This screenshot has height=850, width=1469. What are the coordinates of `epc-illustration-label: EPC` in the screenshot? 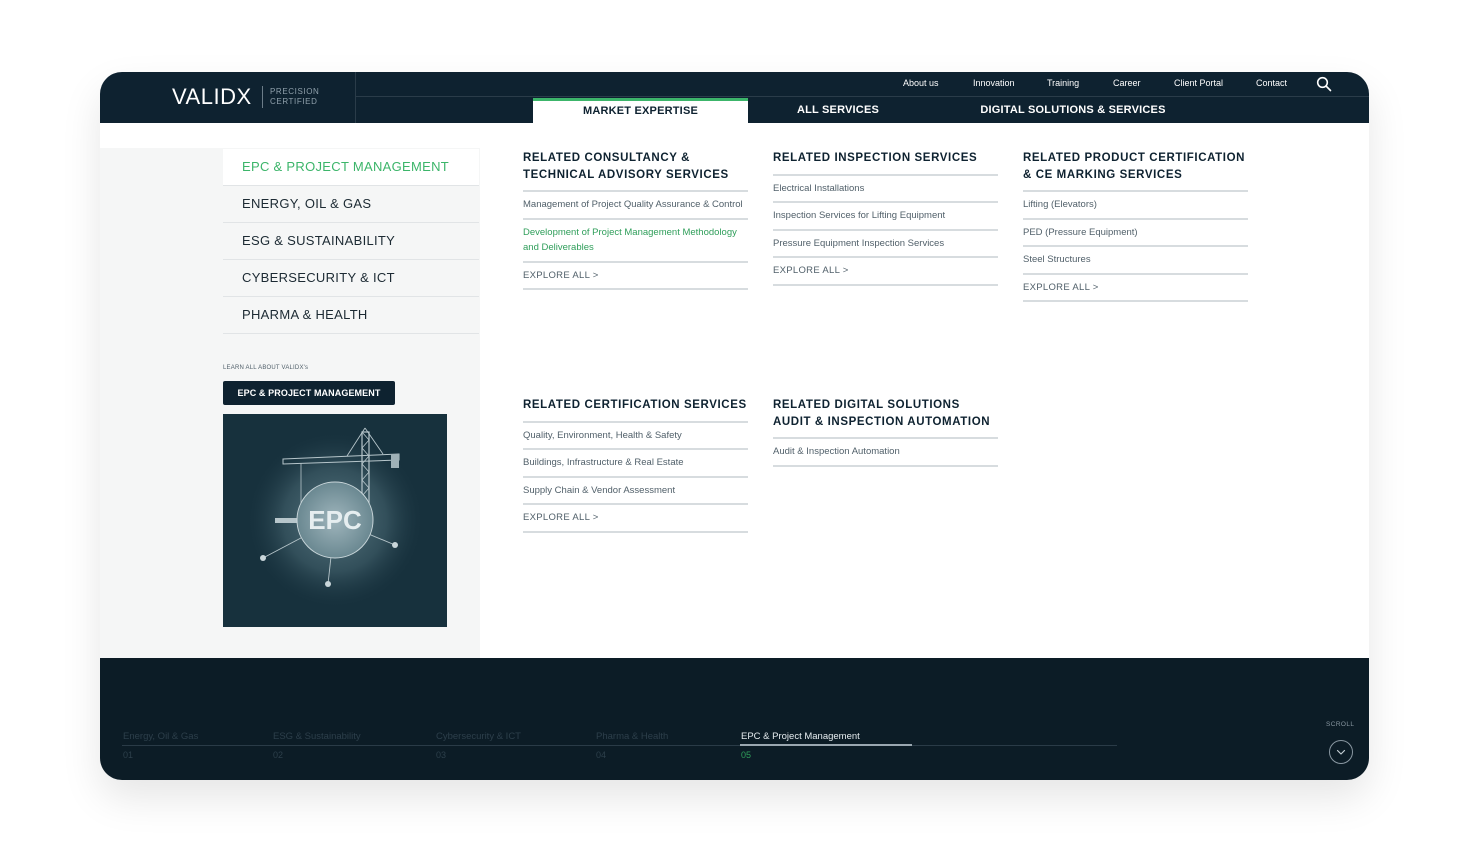 It's located at (335, 520).